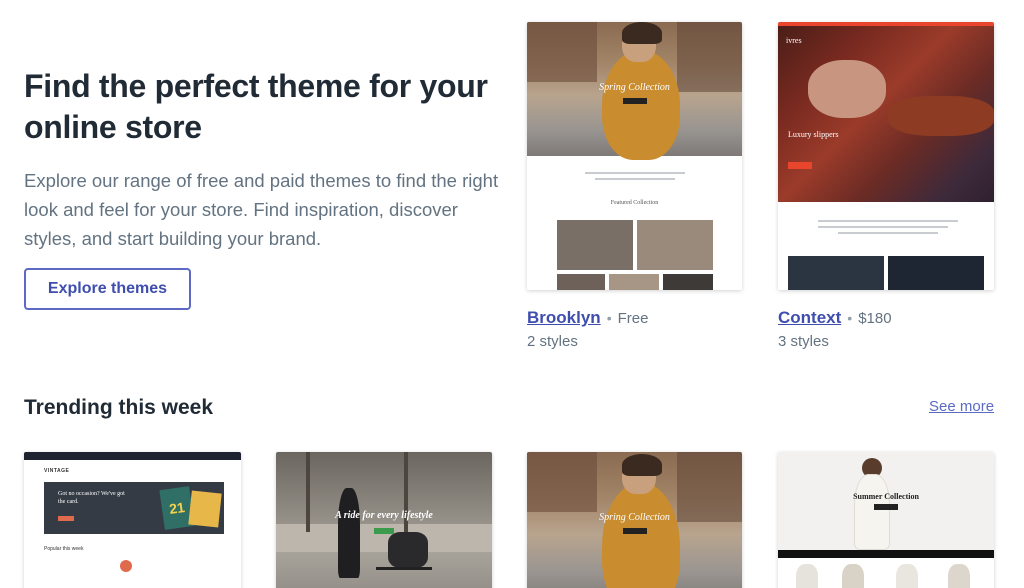  Describe the element at coordinates (564, 317) in the screenshot. I see `brooklyn-theme-link: Brooklyn` at that location.